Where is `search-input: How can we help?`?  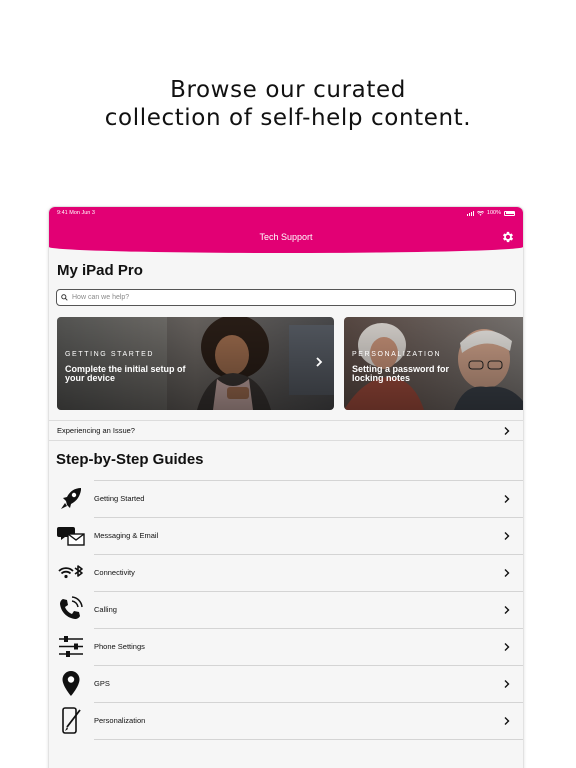 search-input: How can we help? is located at coordinates (286, 297).